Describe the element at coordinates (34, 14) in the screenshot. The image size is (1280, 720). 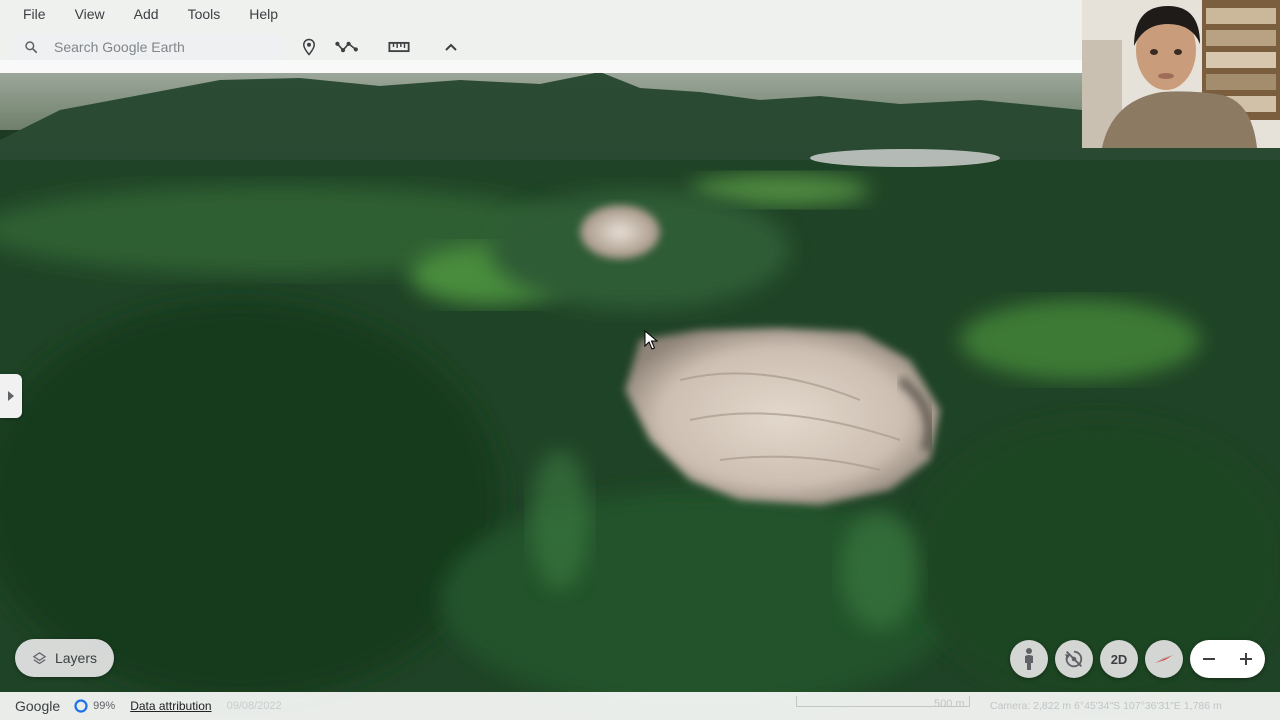
I see `menu-file: File` at that location.